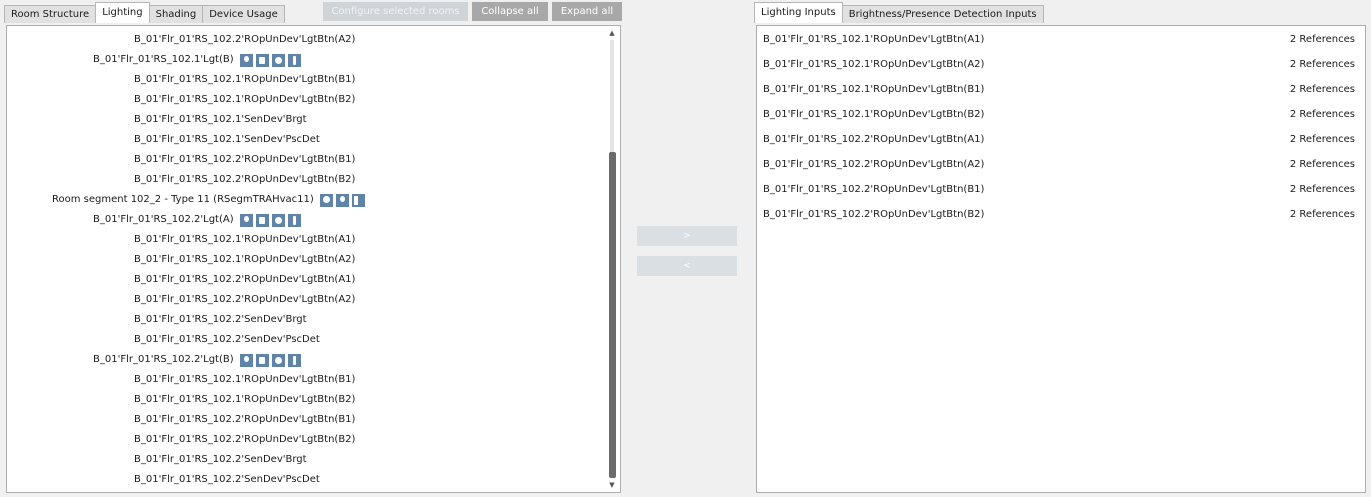 Image resolution: width=1371 pixels, height=497 pixels. Describe the element at coordinates (243, 14) in the screenshot. I see `tab-device-usage: Device Usage` at that location.